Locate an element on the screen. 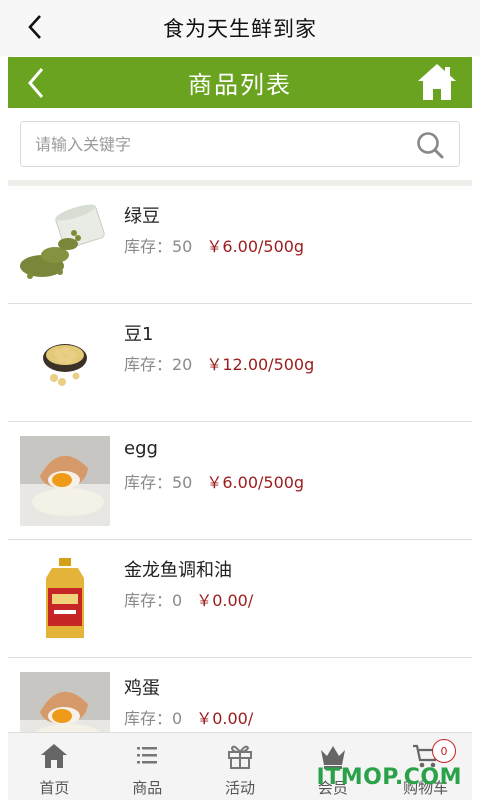 This screenshot has height=800, width=480. search-icon is located at coordinates (430, 145).